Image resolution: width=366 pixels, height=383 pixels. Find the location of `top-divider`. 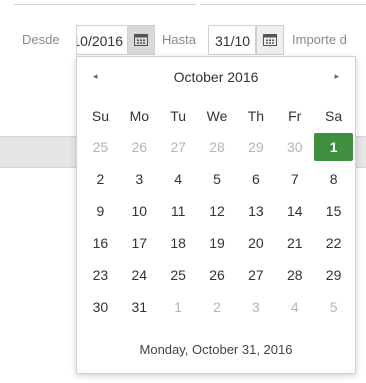

top-divider is located at coordinates (183, 3).